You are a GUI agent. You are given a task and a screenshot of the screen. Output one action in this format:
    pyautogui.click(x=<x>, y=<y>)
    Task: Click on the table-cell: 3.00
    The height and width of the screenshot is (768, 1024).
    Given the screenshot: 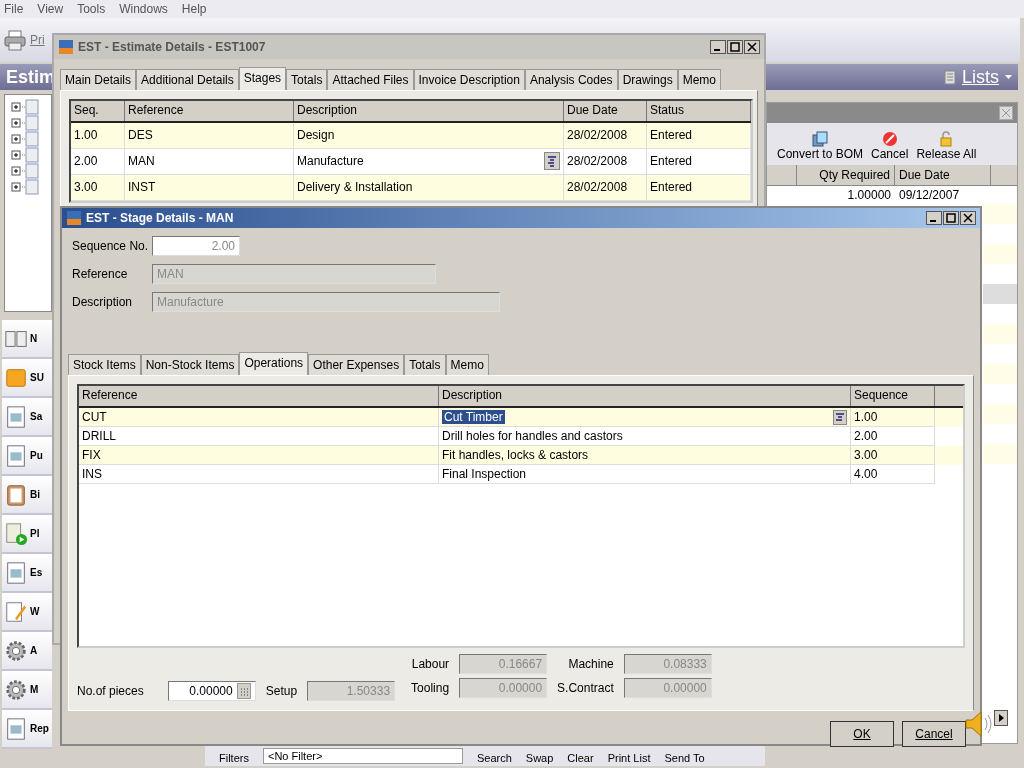 What is the action you would take?
    pyautogui.click(x=98, y=188)
    